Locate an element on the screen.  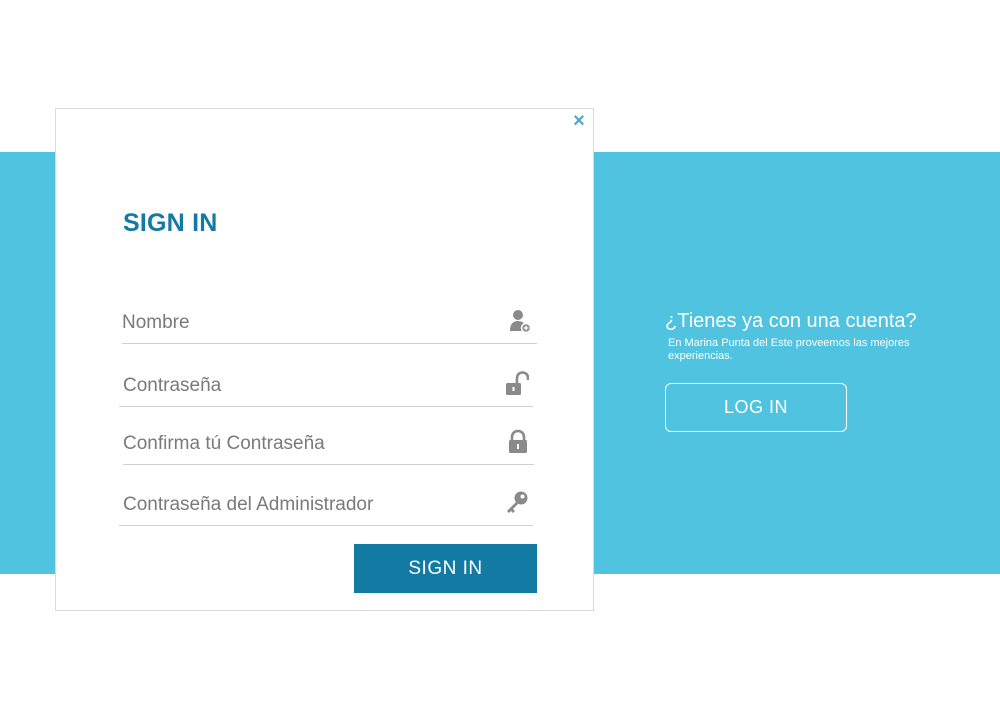
close-button: × is located at coordinates (579, 121).